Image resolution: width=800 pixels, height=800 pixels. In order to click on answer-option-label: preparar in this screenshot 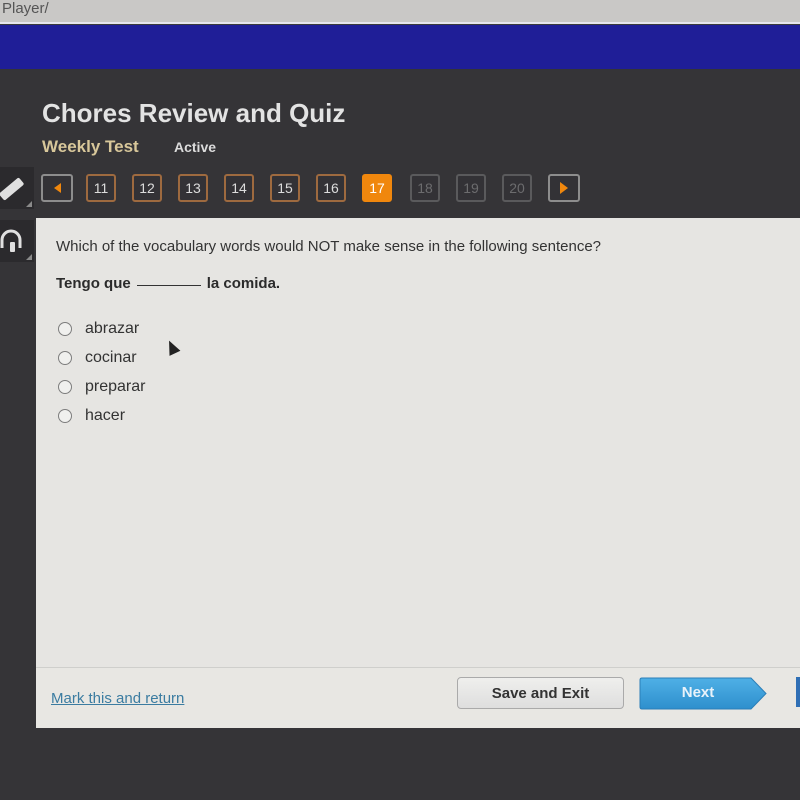, I will do `click(115, 386)`.